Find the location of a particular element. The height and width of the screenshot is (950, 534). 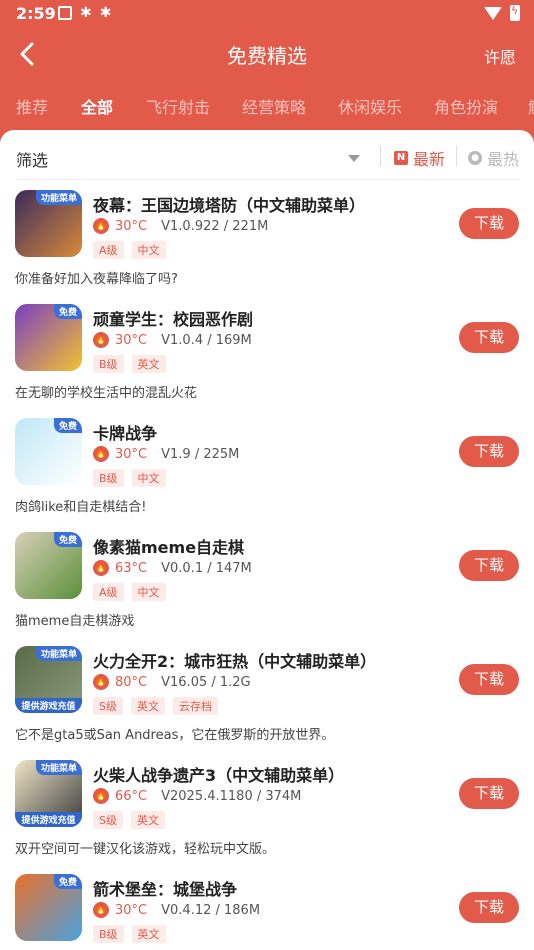

notification-app-icon is located at coordinates (65, 13).